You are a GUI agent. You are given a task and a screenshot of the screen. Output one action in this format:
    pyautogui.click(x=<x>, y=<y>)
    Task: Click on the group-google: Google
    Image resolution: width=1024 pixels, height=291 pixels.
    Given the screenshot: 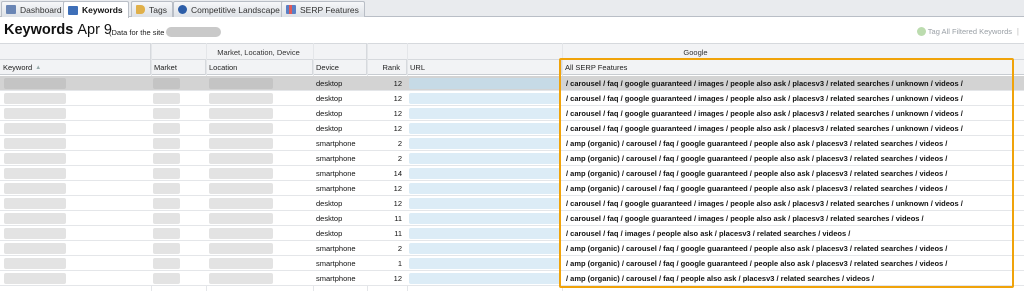 What is the action you would take?
    pyautogui.click(x=695, y=52)
    